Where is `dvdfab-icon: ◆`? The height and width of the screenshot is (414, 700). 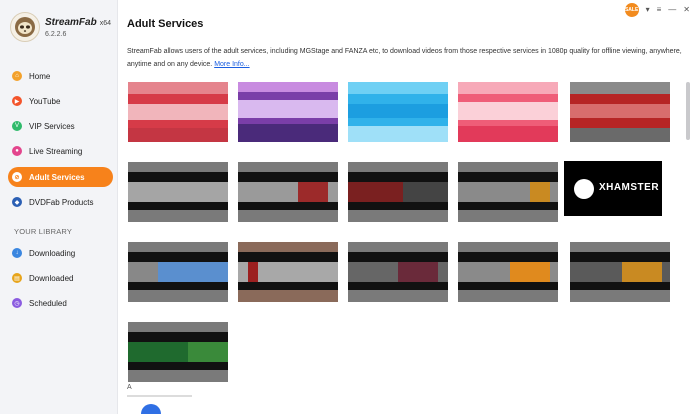 dvdfab-icon: ◆ is located at coordinates (17, 202).